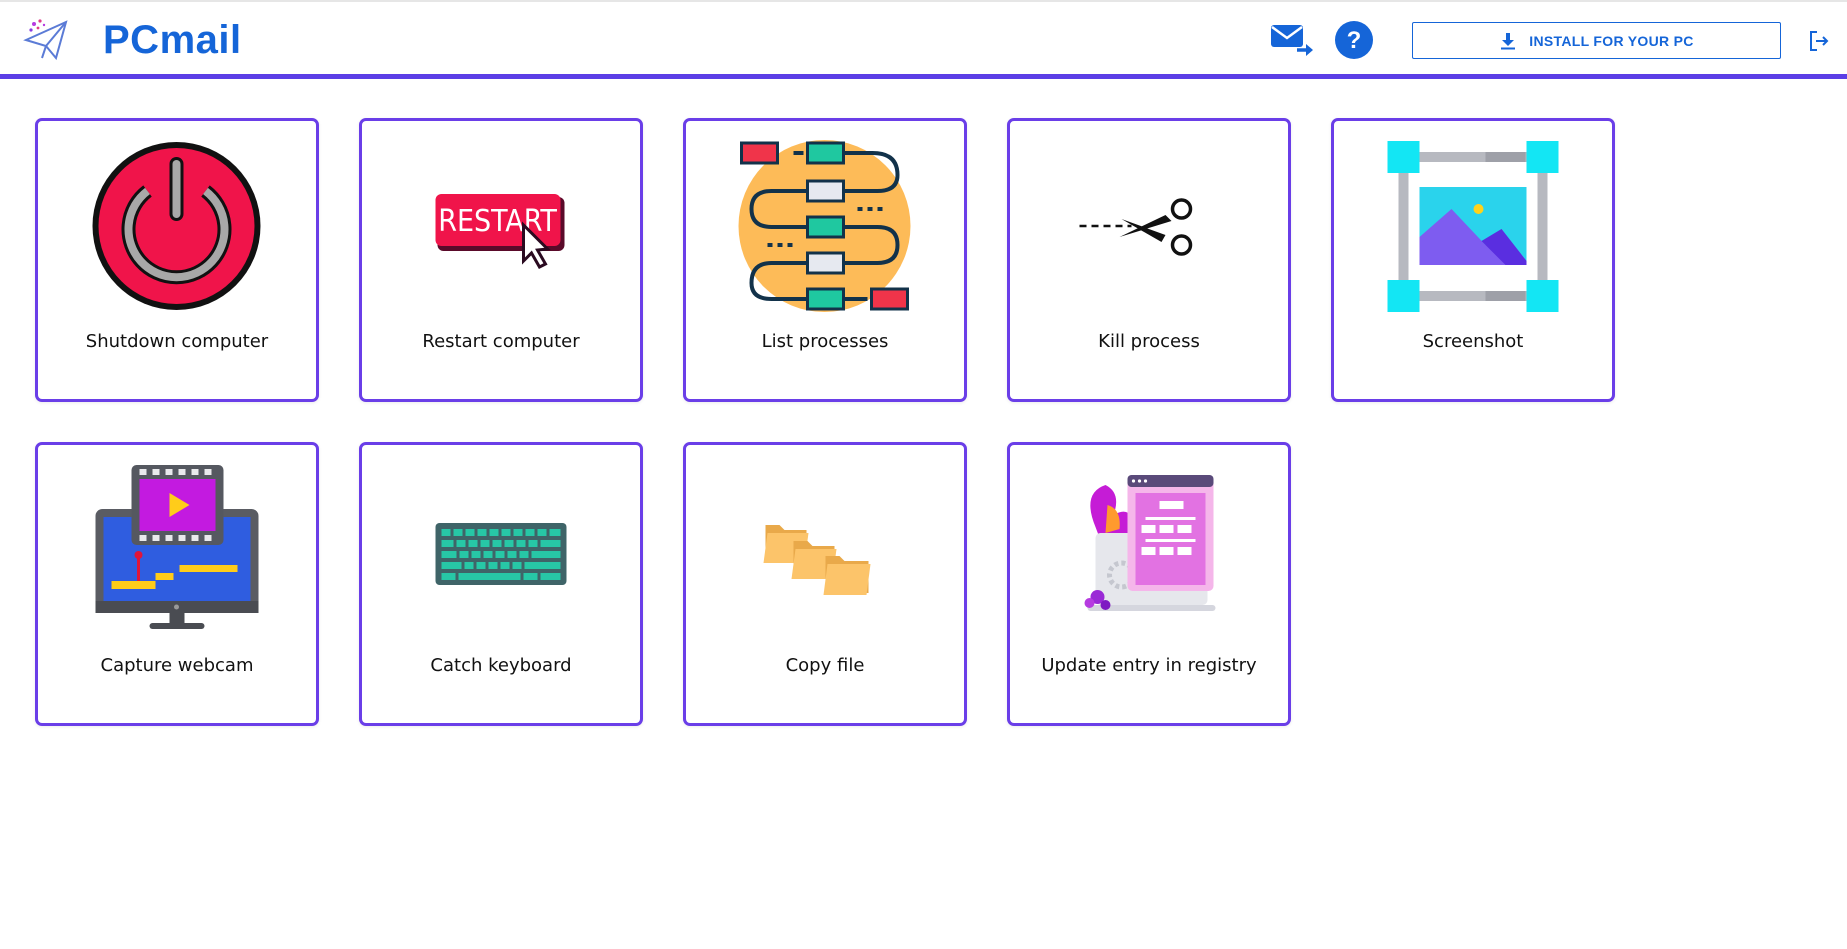  I want to click on action-card-shutdown: Shutdown computer, so click(177, 260).